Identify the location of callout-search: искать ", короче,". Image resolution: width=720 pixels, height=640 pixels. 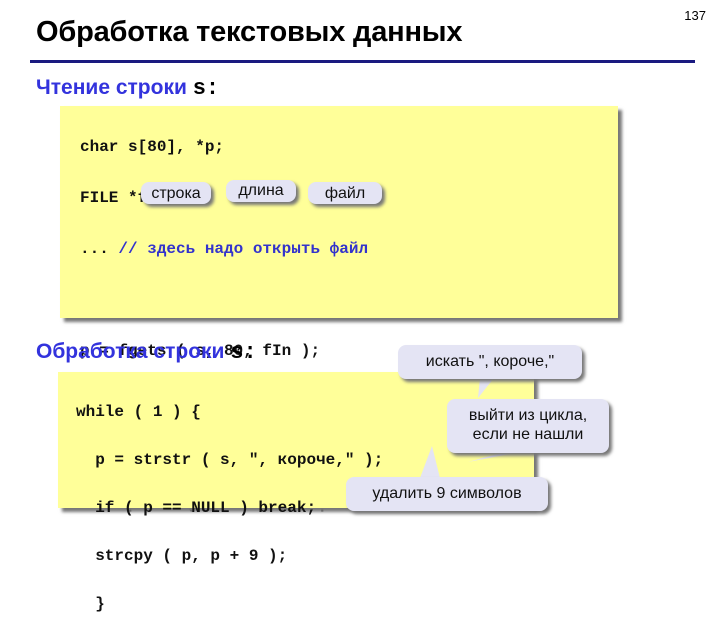
(490, 362).